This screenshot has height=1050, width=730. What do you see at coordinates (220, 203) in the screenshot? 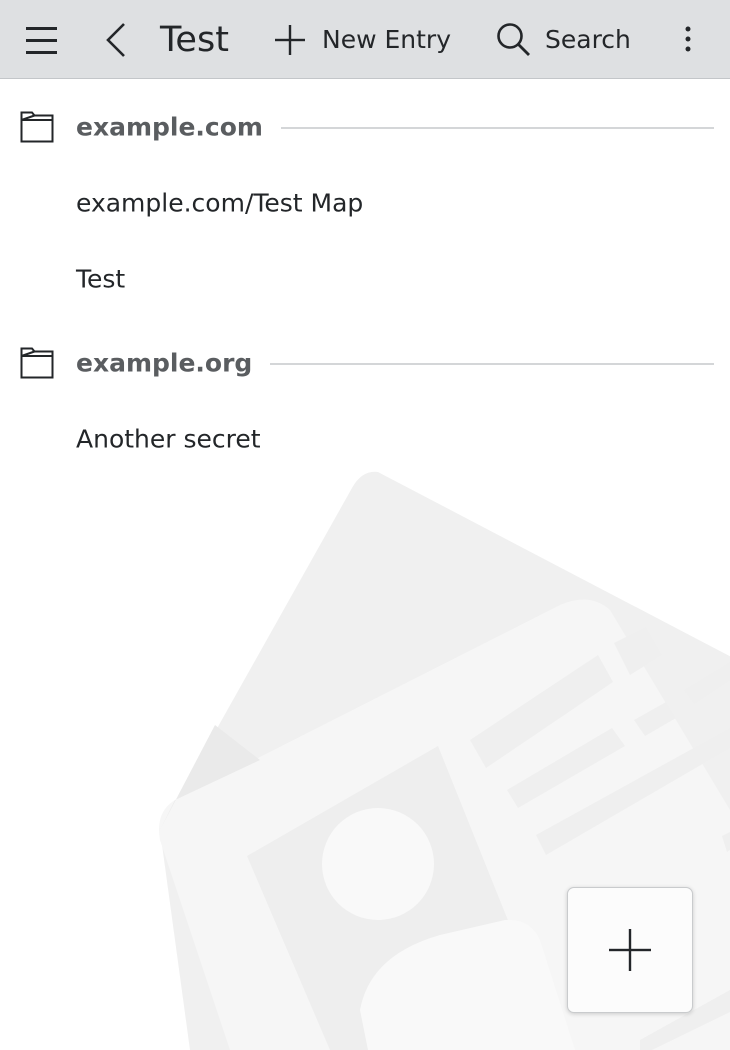
I see `entry-label: example.com/Test Map` at bounding box center [220, 203].